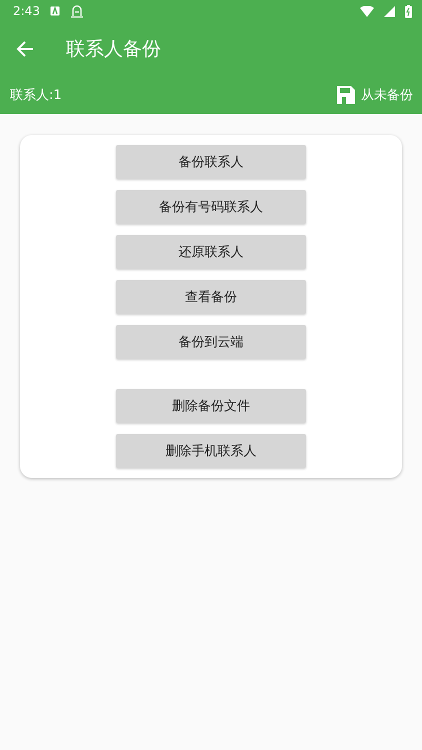 Image resolution: width=422 pixels, height=750 pixels. Describe the element at coordinates (36, 95) in the screenshot. I see `contact-count: 联系人:1` at that location.